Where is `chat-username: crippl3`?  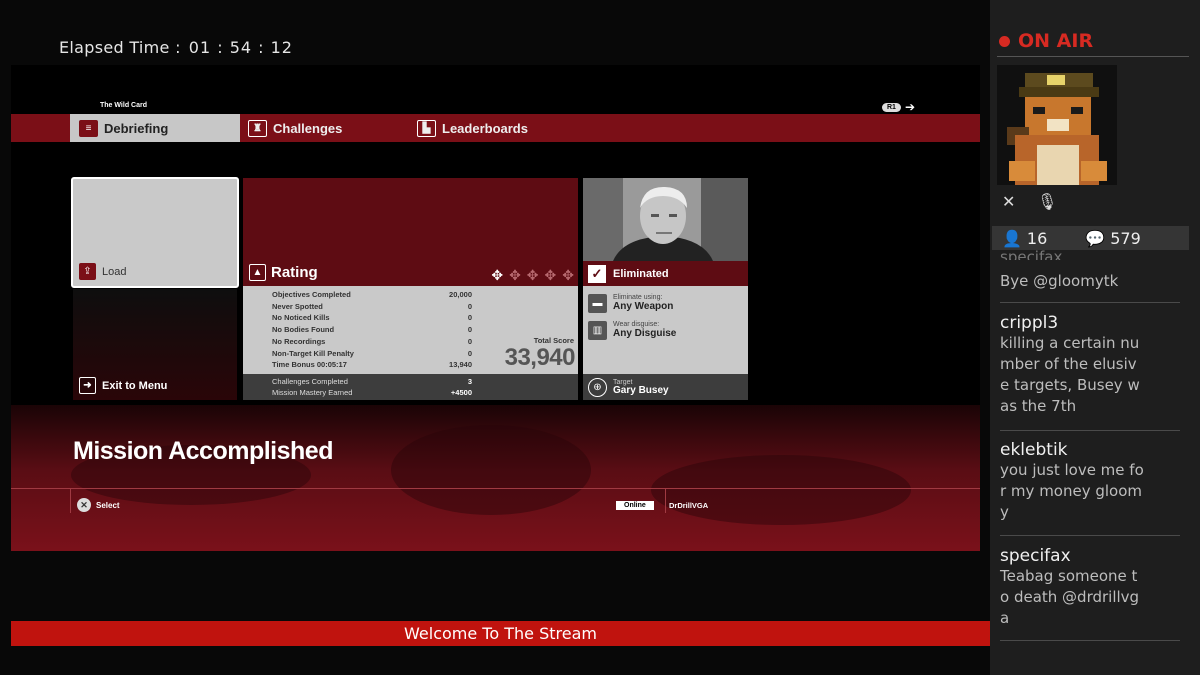
chat-username: crippl3 is located at coordinates (1029, 323).